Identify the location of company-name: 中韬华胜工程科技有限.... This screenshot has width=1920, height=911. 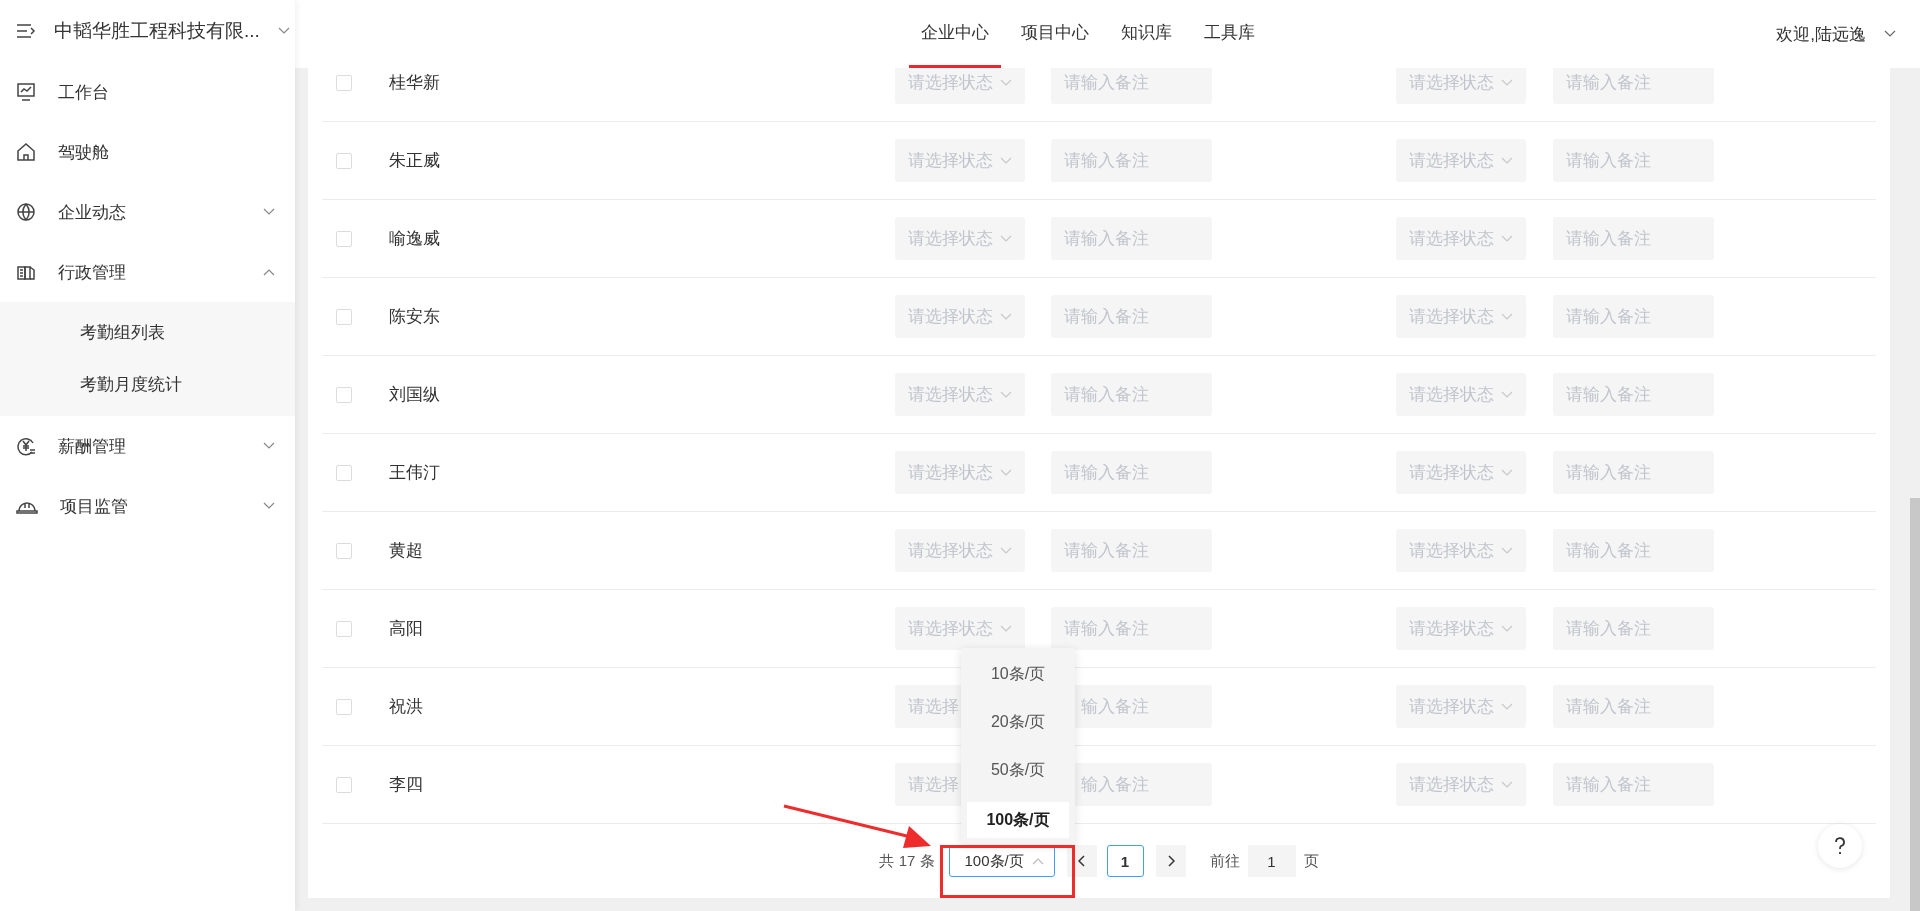
(157, 31).